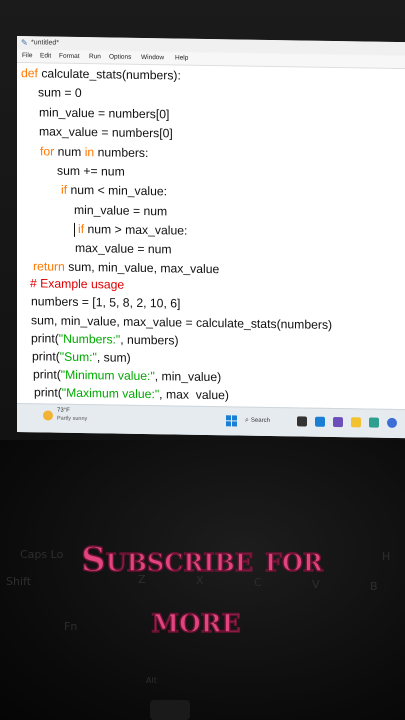 This screenshot has height=720, width=405. I want to click on key-fn: Fn, so click(71, 626).